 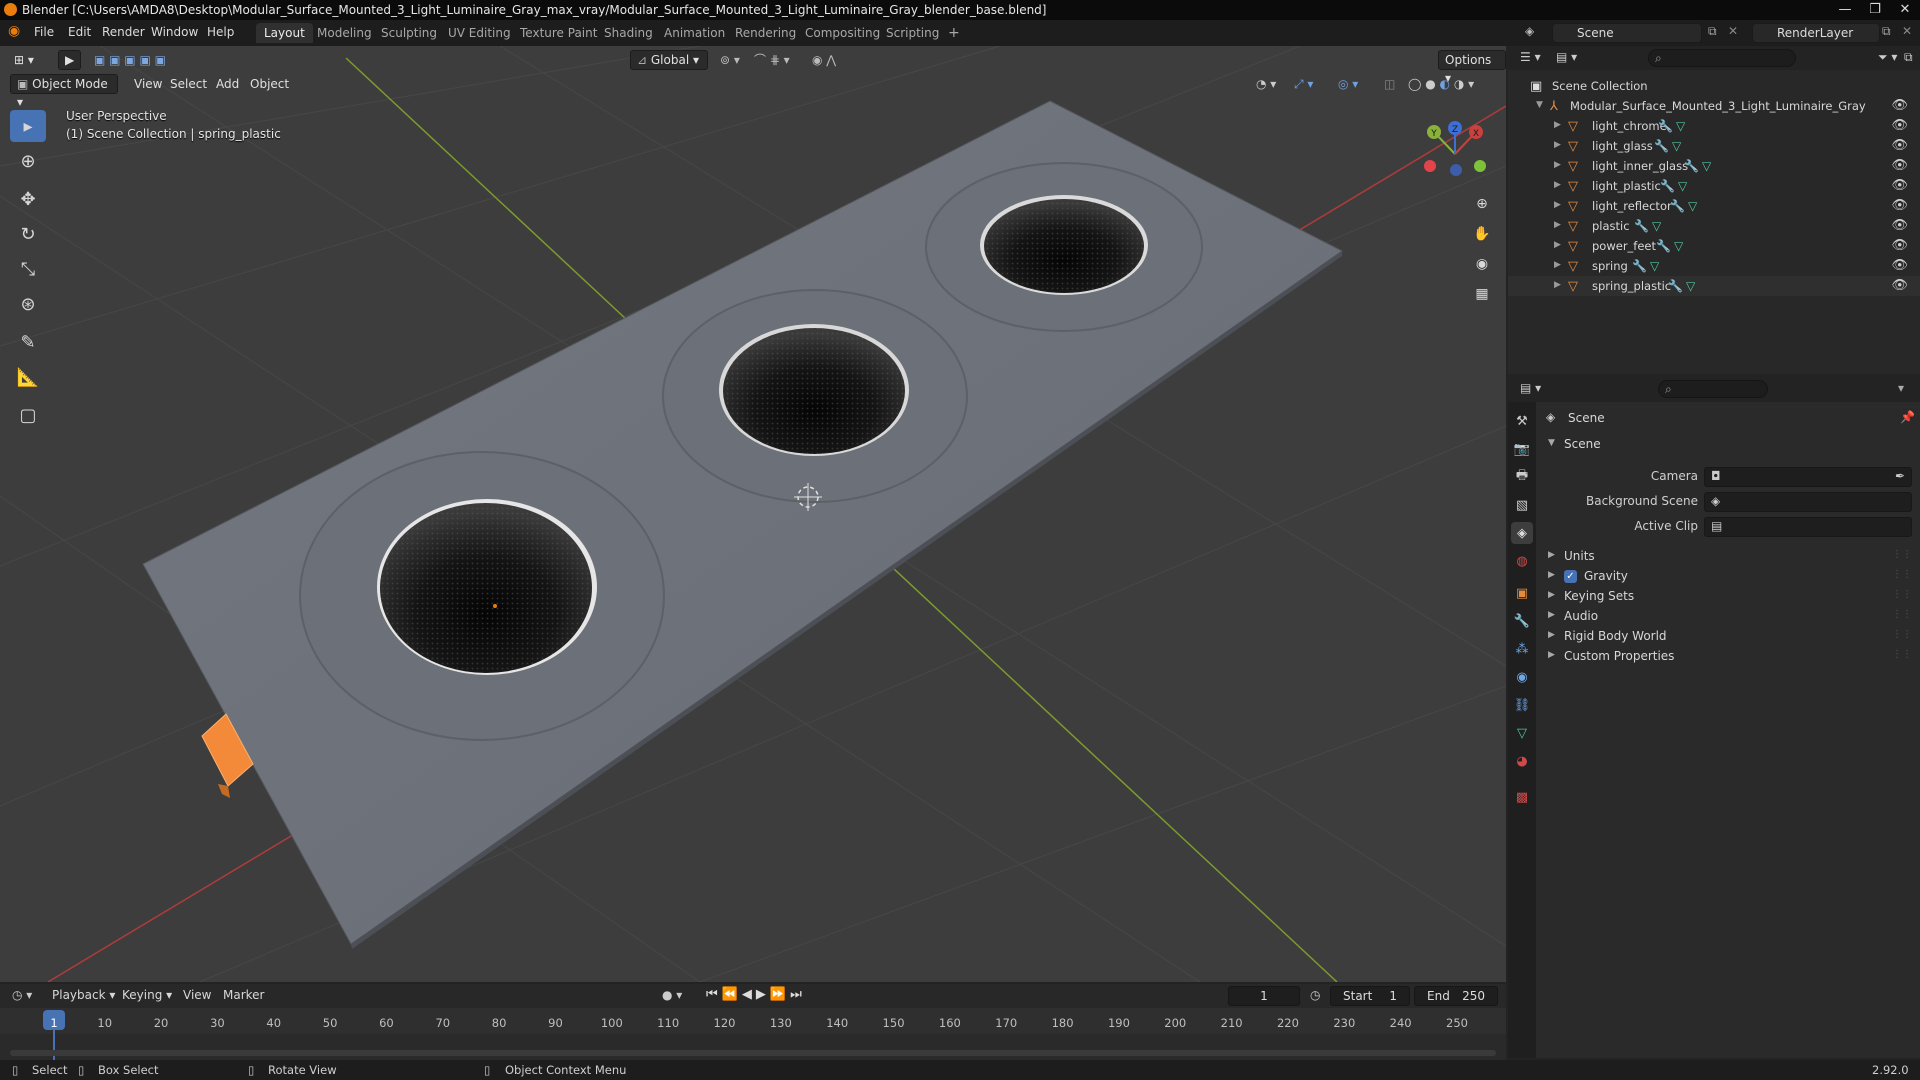 What do you see at coordinates (83, 995) in the screenshot?
I see `playback-menu: Playback ▾` at bounding box center [83, 995].